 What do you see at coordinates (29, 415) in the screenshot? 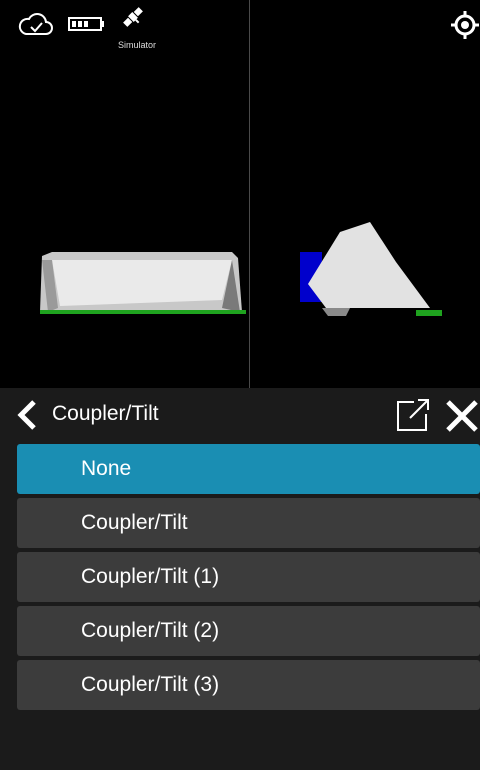
I see `chevron-left-icon` at bounding box center [29, 415].